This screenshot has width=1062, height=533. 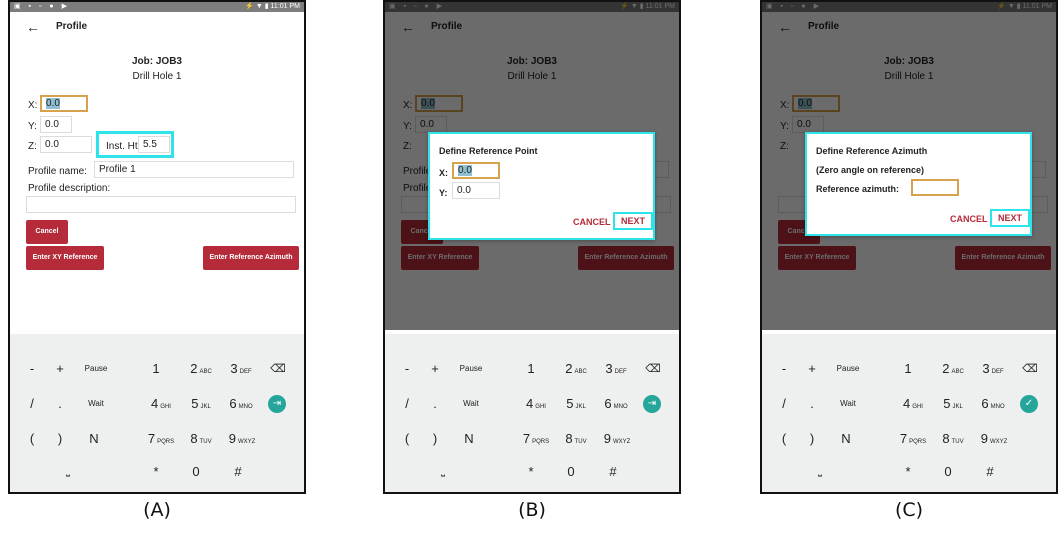 I want to click on key-9-digit: 9, so click(x=232, y=438).